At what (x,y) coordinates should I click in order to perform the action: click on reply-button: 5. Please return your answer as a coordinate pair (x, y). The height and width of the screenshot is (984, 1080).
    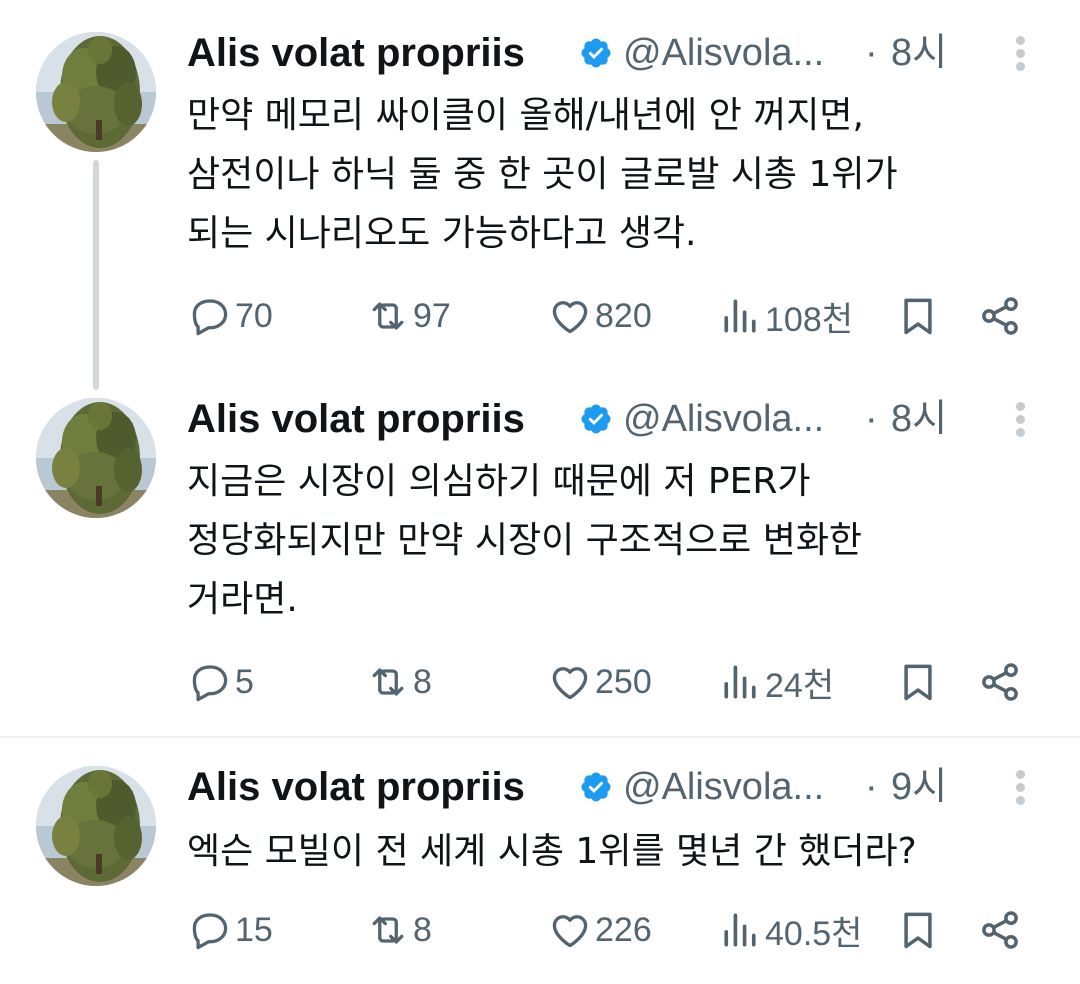
    Looking at the image, I should click on (221, 682).